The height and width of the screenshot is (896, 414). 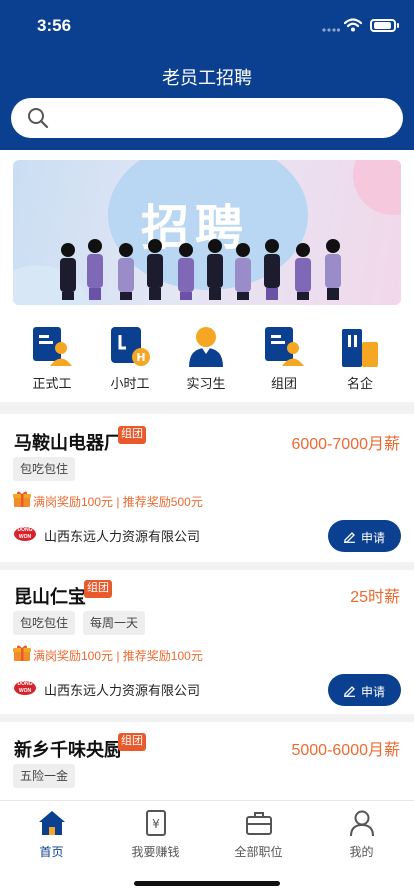 I want to click on job-tag: 每周一天, so click(x=114, y=623).